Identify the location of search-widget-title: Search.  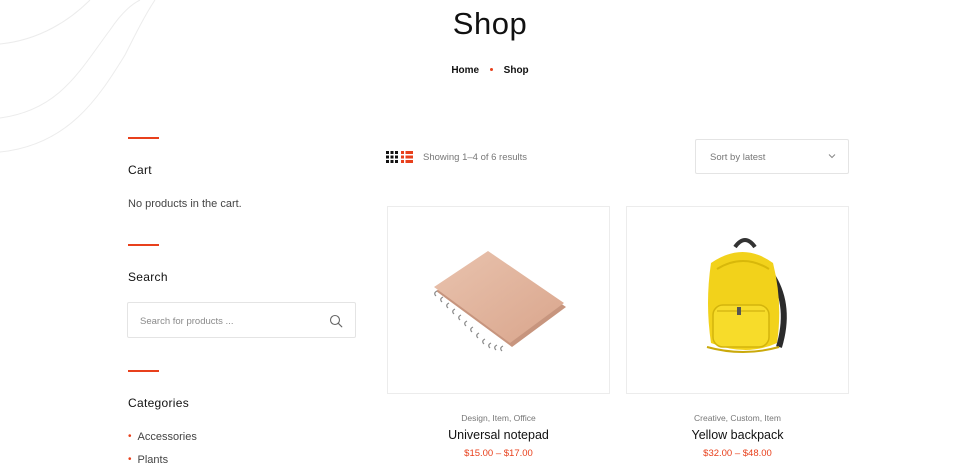
(148, 277).